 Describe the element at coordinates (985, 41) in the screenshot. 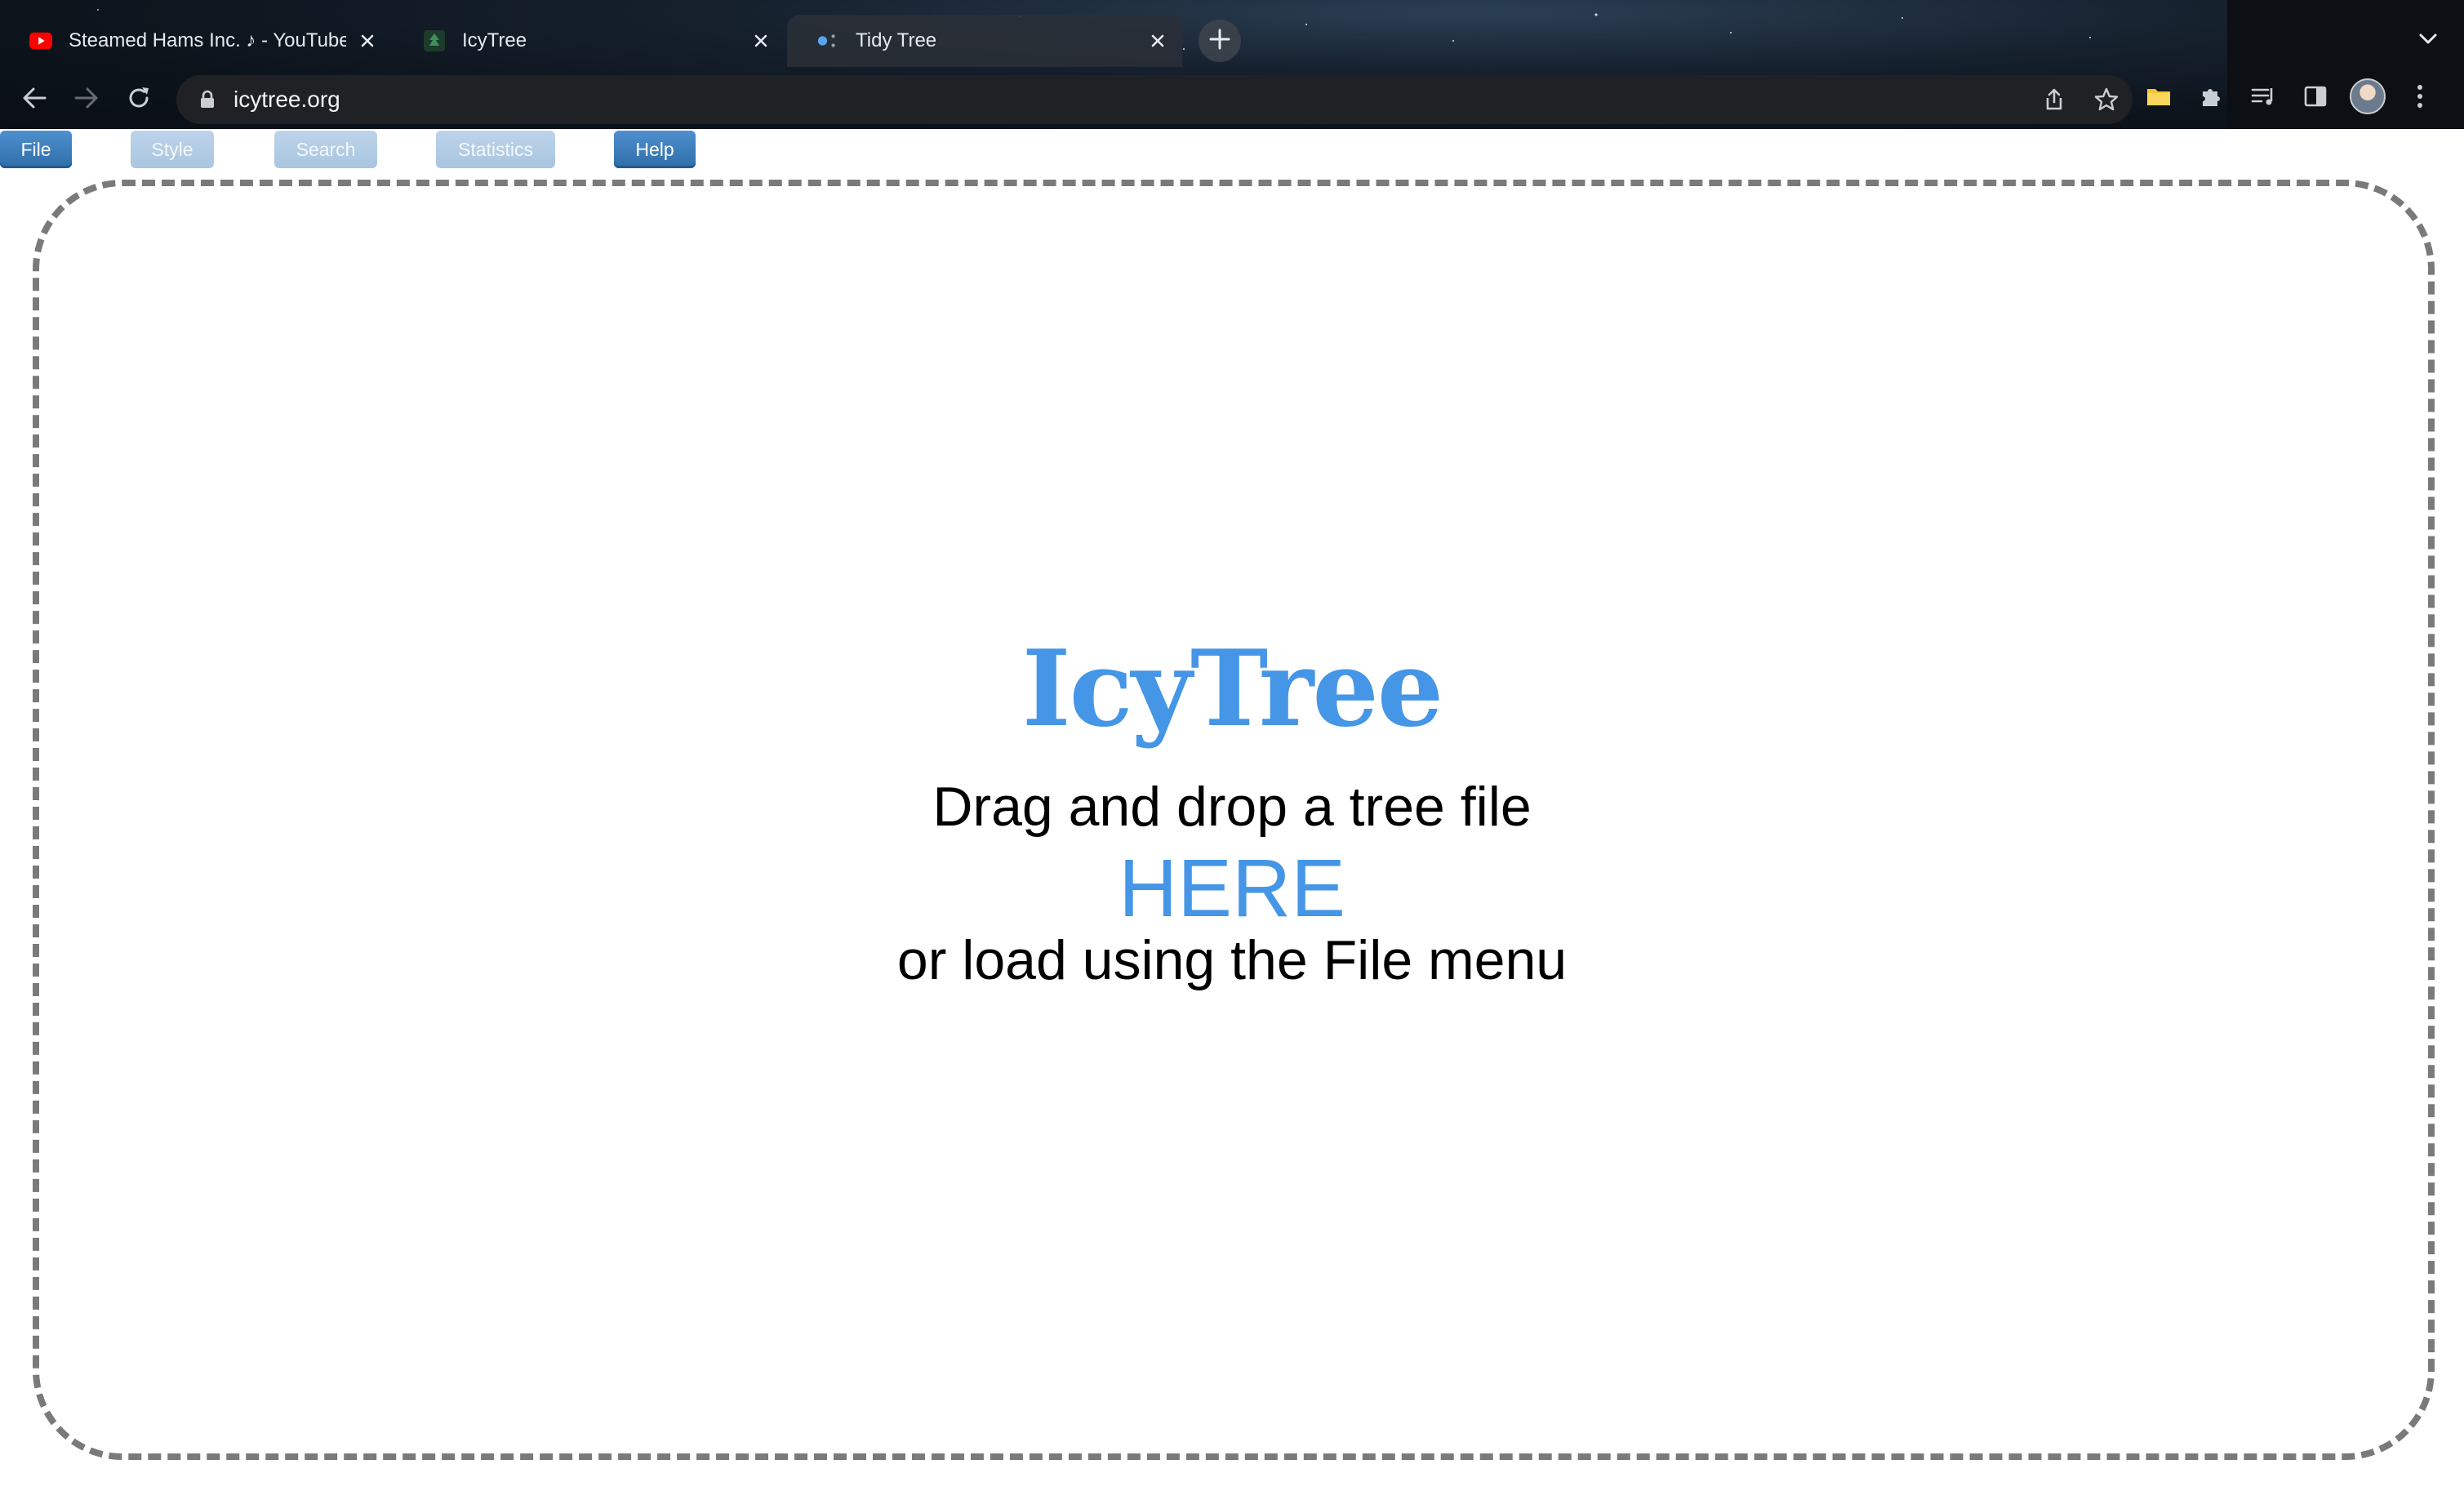

I see `tab-tidy-tree: Tidy Tree` at that location.